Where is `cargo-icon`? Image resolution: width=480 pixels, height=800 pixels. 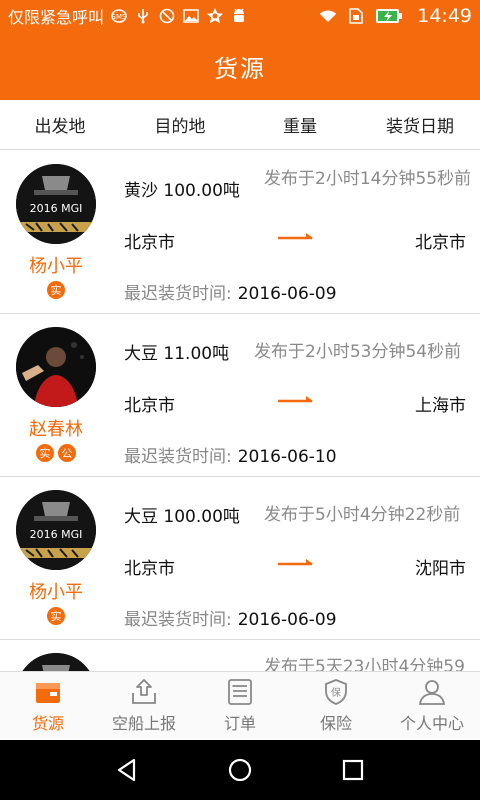
cargo-icon is located at coordinates (48, 693).